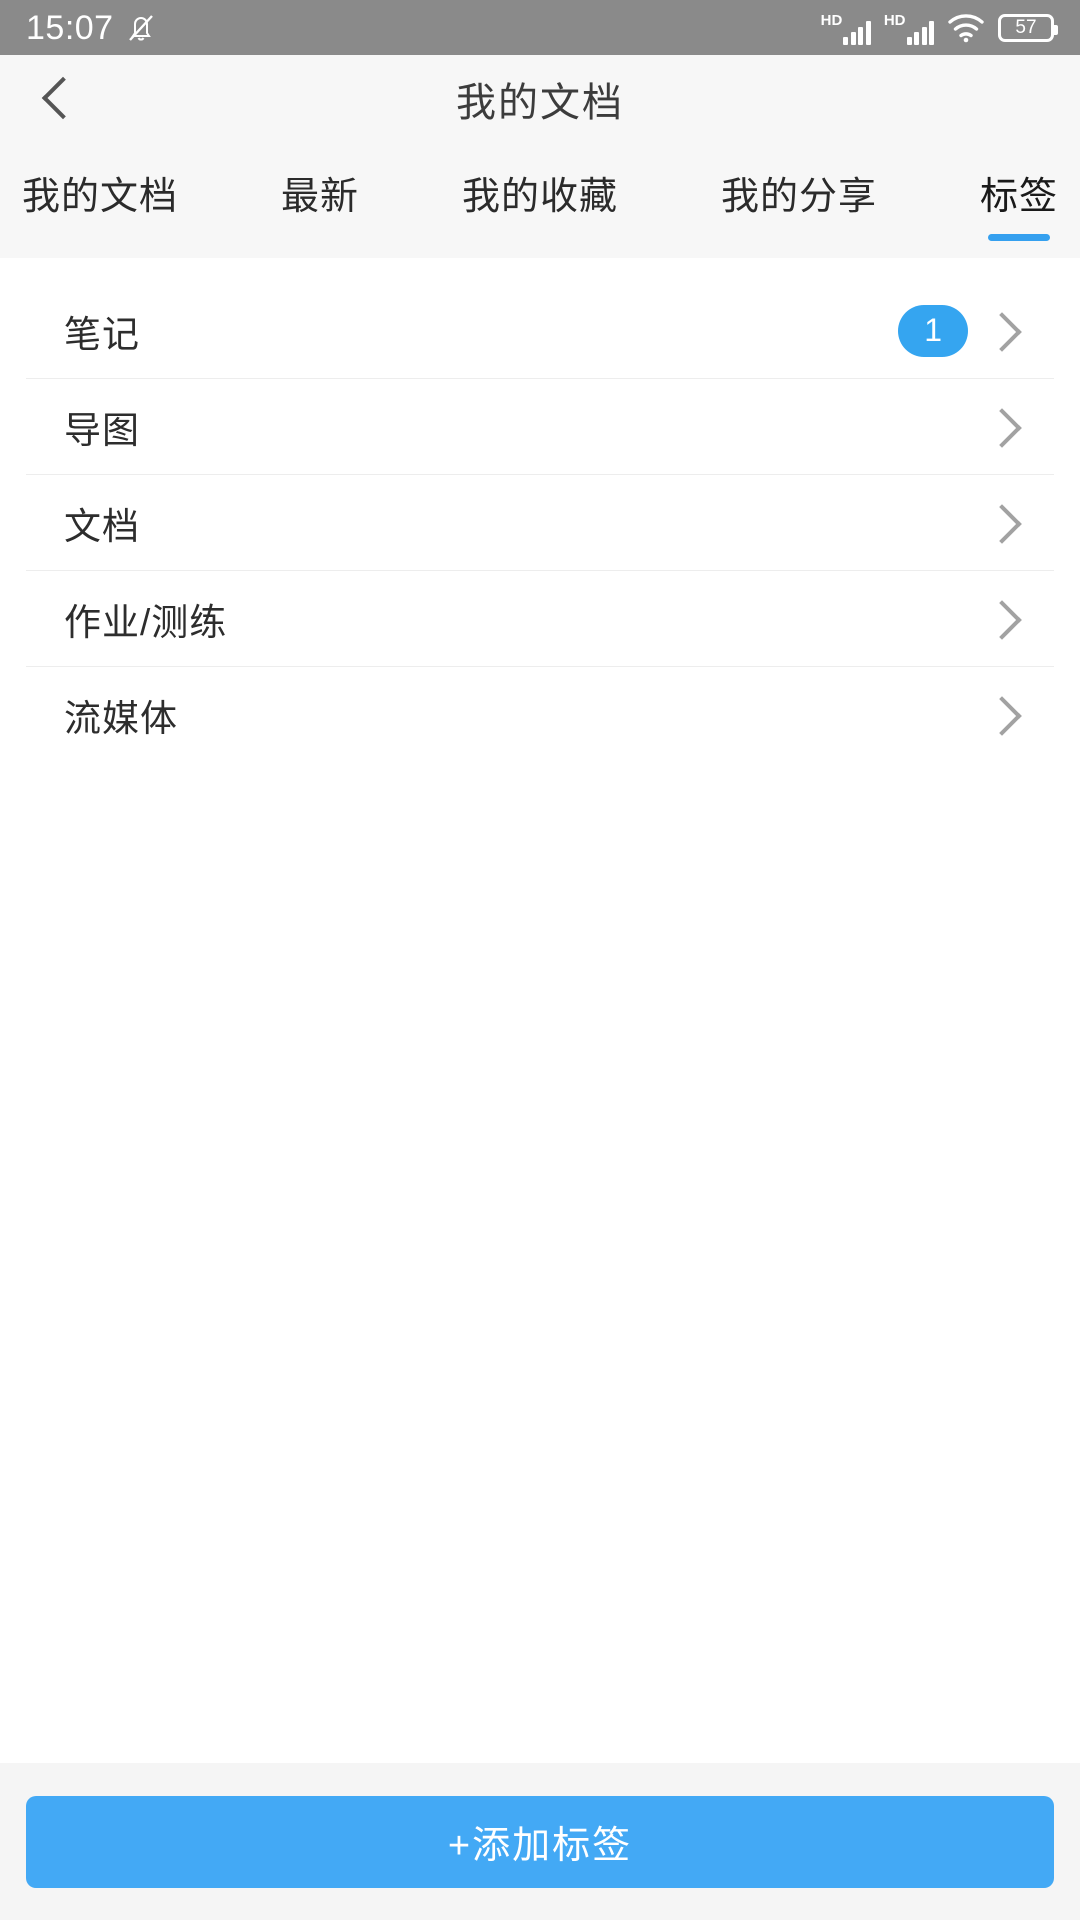 The width and height of the screenshot is (1080, 1920). I want to click on status-bar-left: 15:07, so click(91, 28).